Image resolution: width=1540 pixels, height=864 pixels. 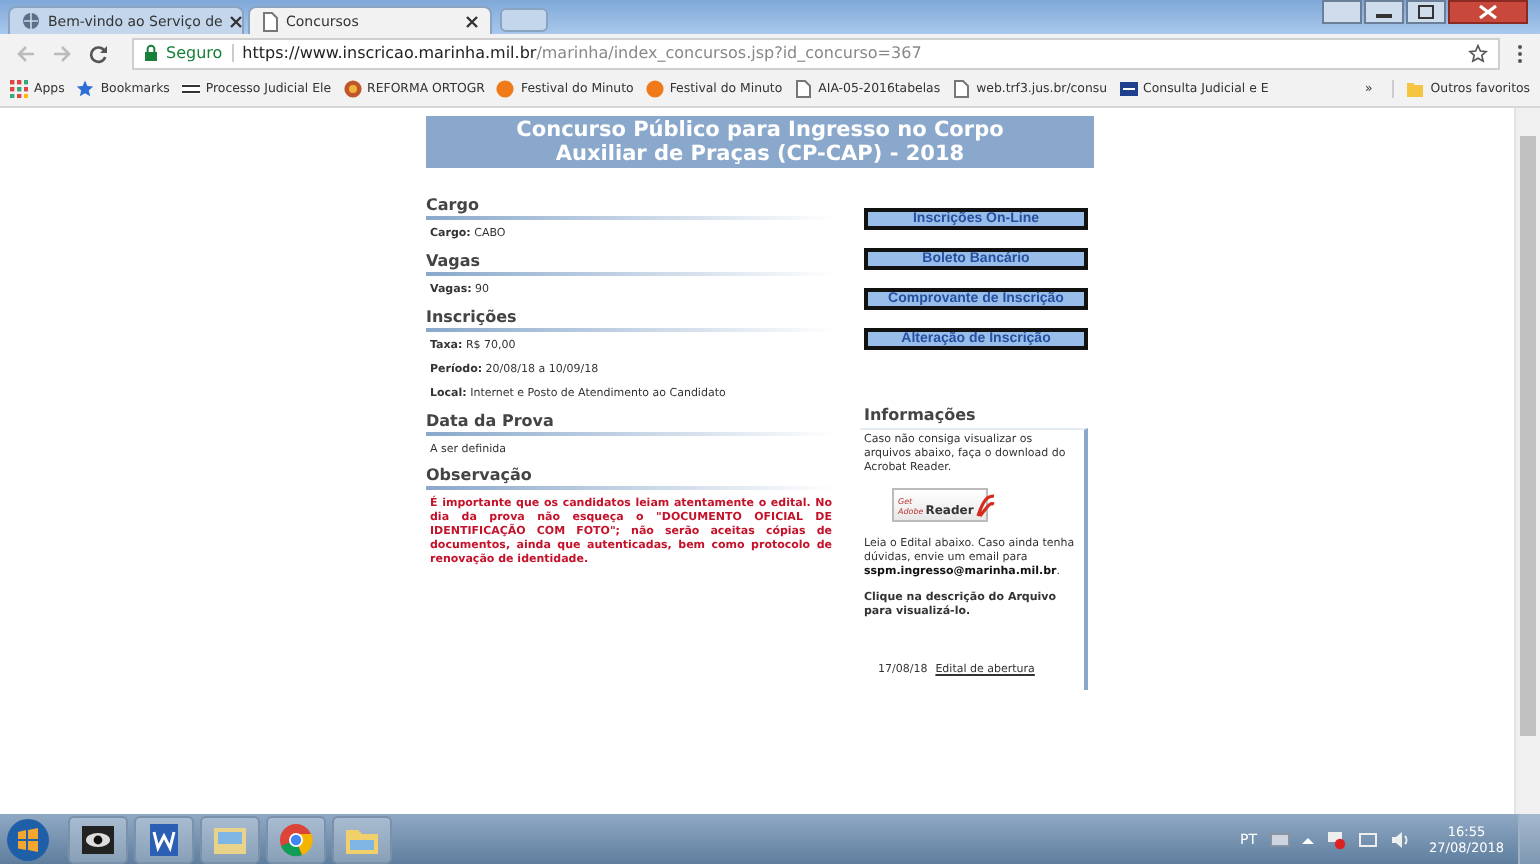 I want to click on page-title: Auxiliar de Praças (CP-CAP) - 2018, so click(x=760, y=154).